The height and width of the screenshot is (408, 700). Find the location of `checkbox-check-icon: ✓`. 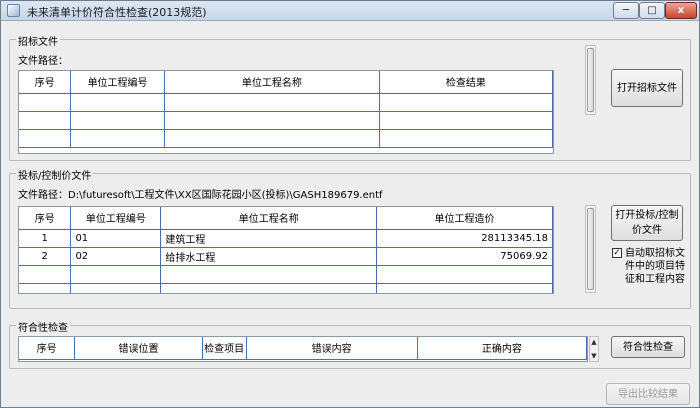

checkbox-check-icon: ✓ is located at coordinates (617, 253).